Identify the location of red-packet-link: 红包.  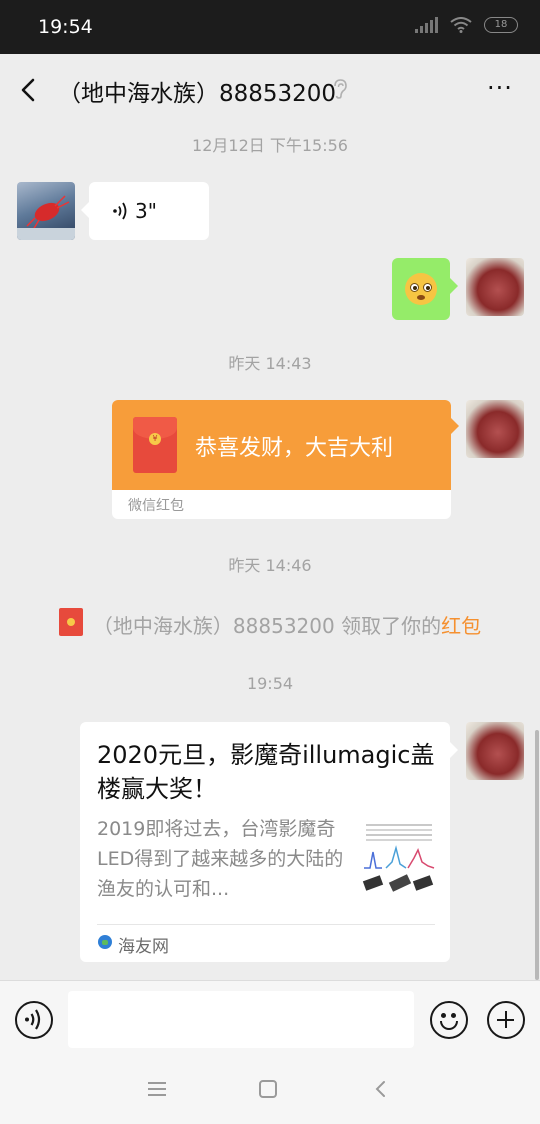
(461, 626).